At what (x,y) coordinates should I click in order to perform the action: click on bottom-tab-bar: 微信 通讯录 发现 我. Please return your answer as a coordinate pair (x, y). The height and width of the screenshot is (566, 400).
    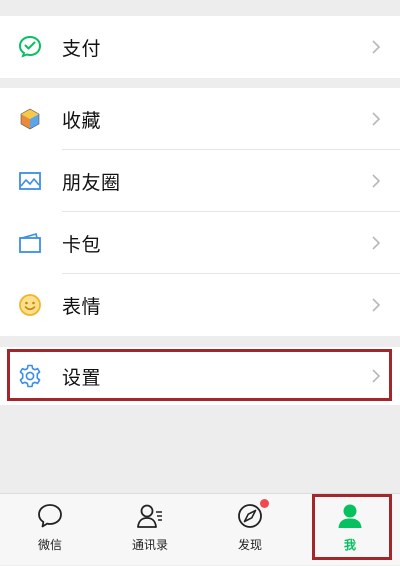
    Looking at the image, I should click on (200, 529).